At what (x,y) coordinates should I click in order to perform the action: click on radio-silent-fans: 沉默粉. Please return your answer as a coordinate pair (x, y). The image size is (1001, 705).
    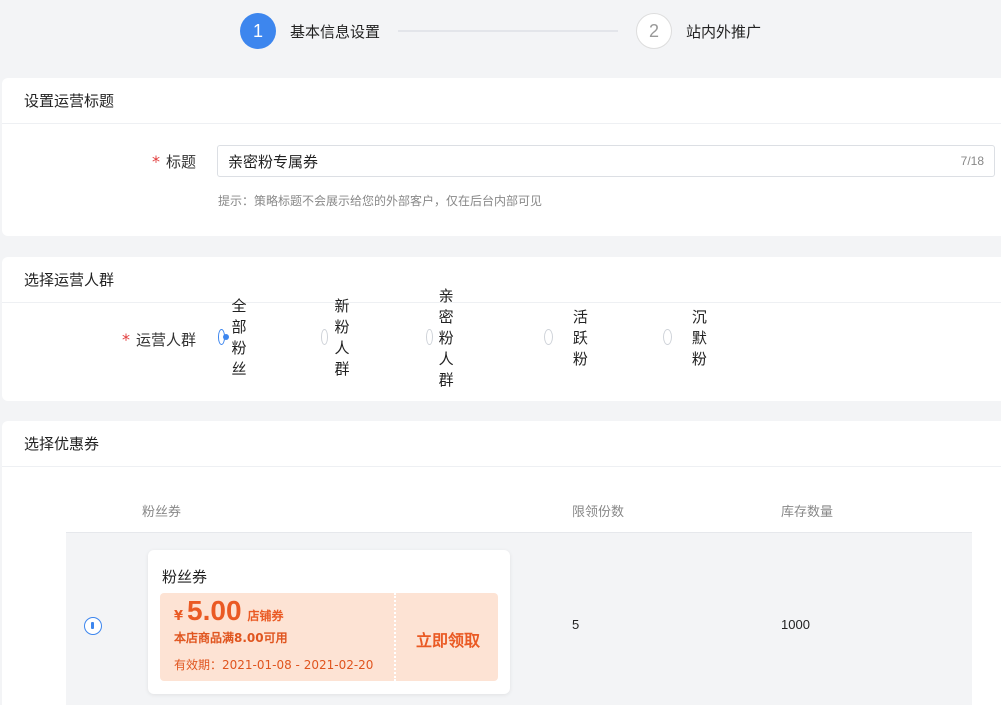
    Looking at the image, I should click on (688, 338).